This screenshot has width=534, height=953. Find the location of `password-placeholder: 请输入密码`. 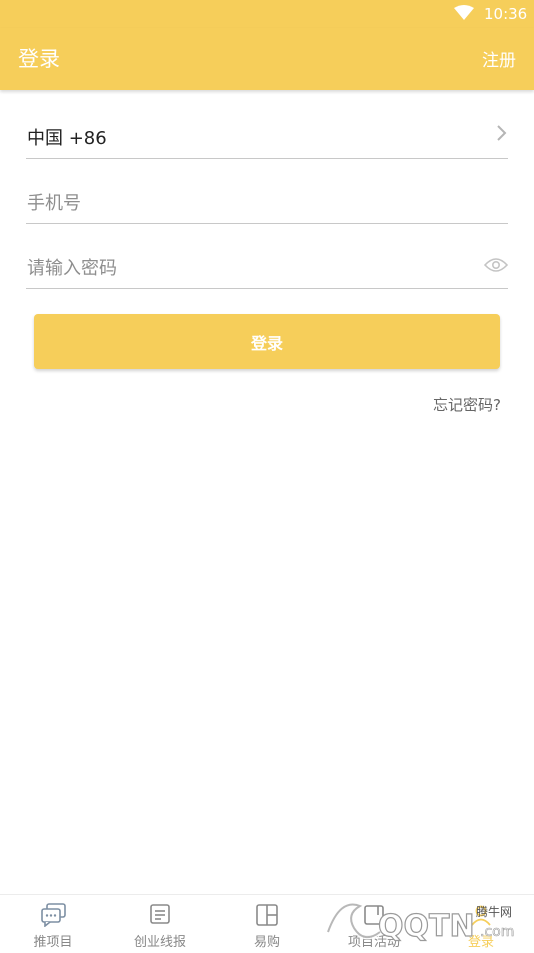

password-placeholder: 请输入密码 is located at coordinates (72, 268).